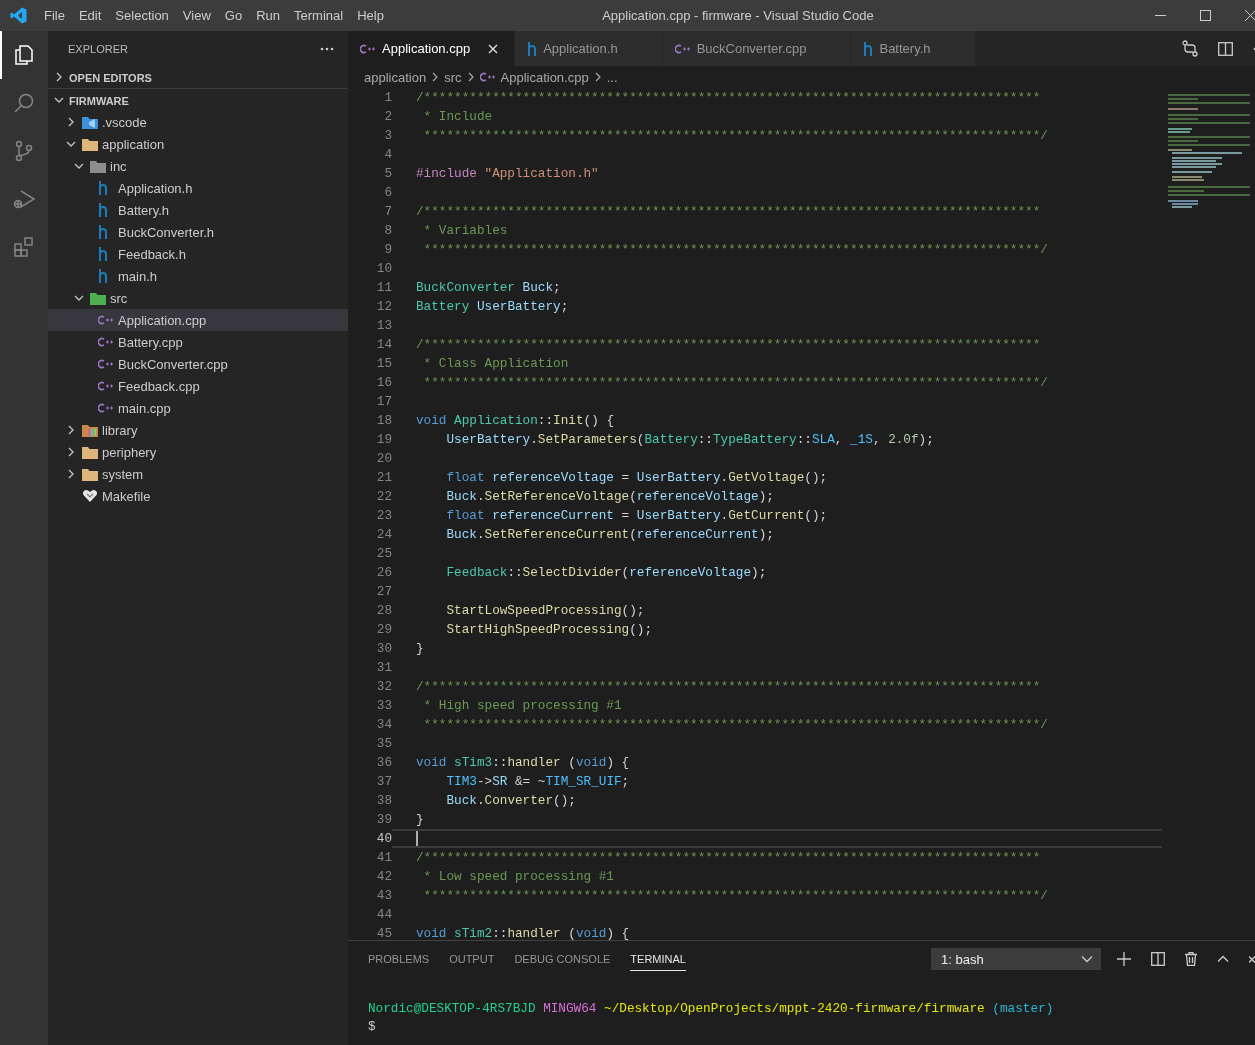 This screenshot has height=1045, width=1255. Describe the element at coordinates (453, 77) in the screenshot. I see `breadcrumb-item: src` at that location.